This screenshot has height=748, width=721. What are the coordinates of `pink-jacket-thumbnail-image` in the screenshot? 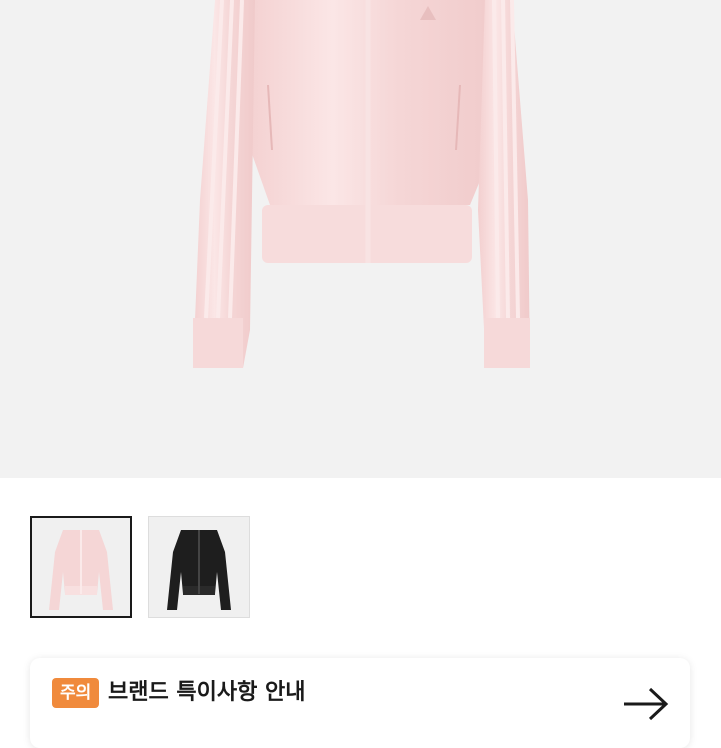 It's located at (81, 570).